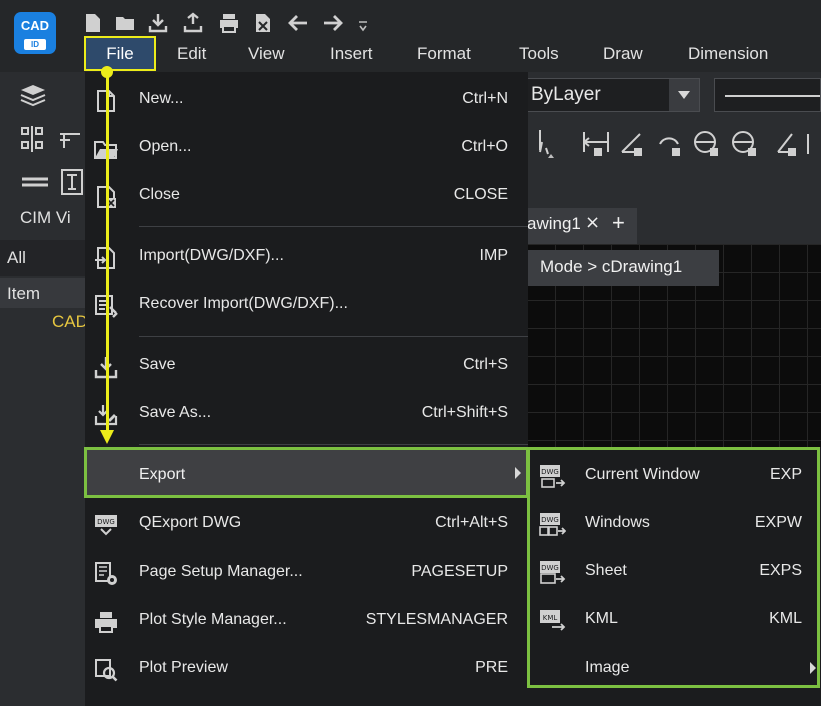  Describe the element at coordinates (107, 72) in the screenshot. I see `guide-arrow-dot` at that location.